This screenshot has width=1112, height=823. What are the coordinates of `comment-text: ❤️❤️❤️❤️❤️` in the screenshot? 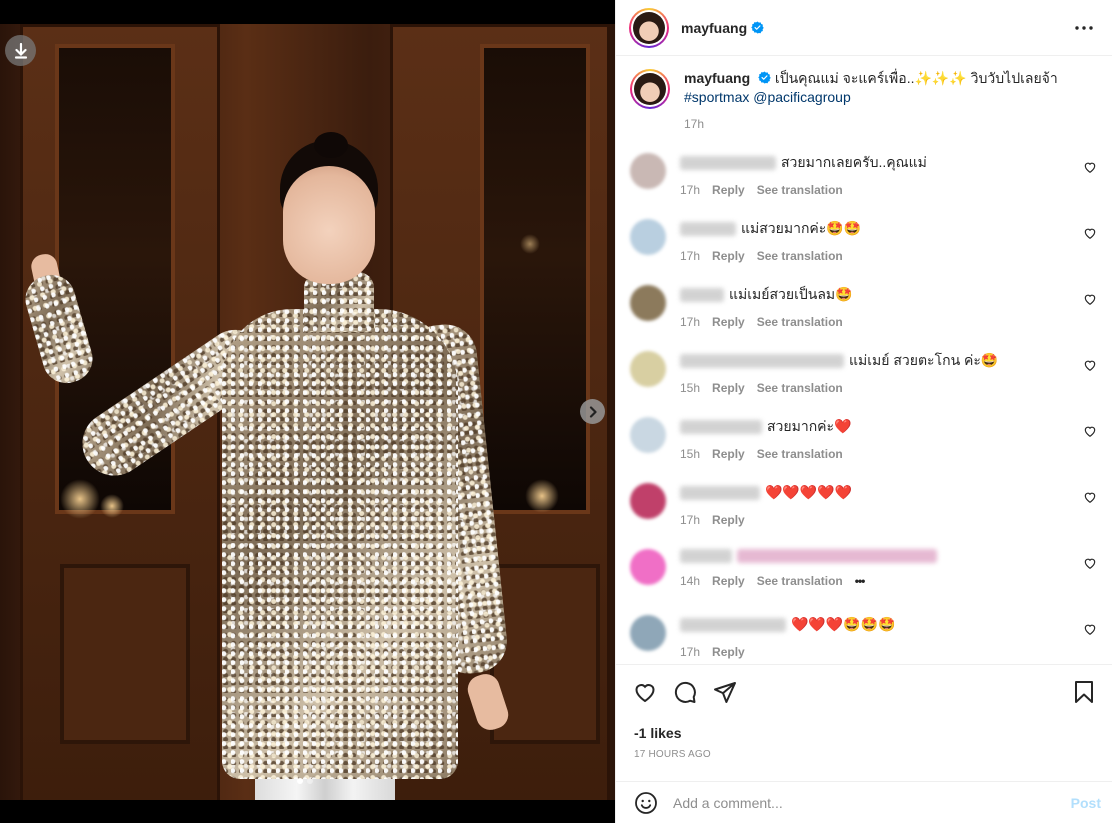 It's located at (809, 492).